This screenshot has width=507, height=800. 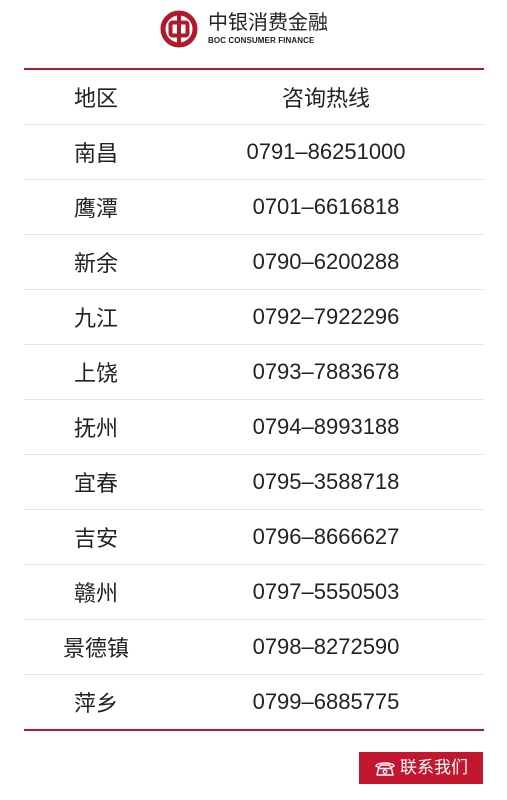 What do you see at coordinates (326, 262) in the screenshot?
I see `phone-cell: 0790–6200288` at bounding box center [326, 262].